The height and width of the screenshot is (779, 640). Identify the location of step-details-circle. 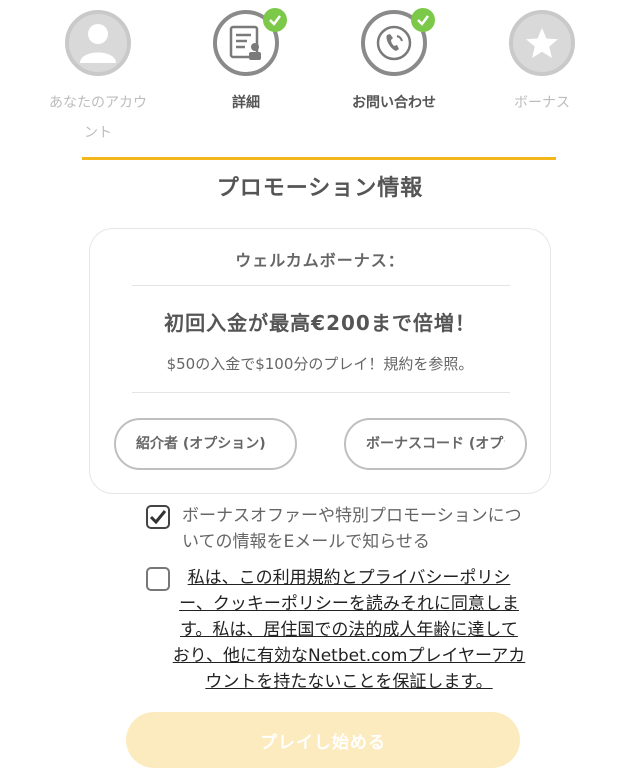
(250, 42).